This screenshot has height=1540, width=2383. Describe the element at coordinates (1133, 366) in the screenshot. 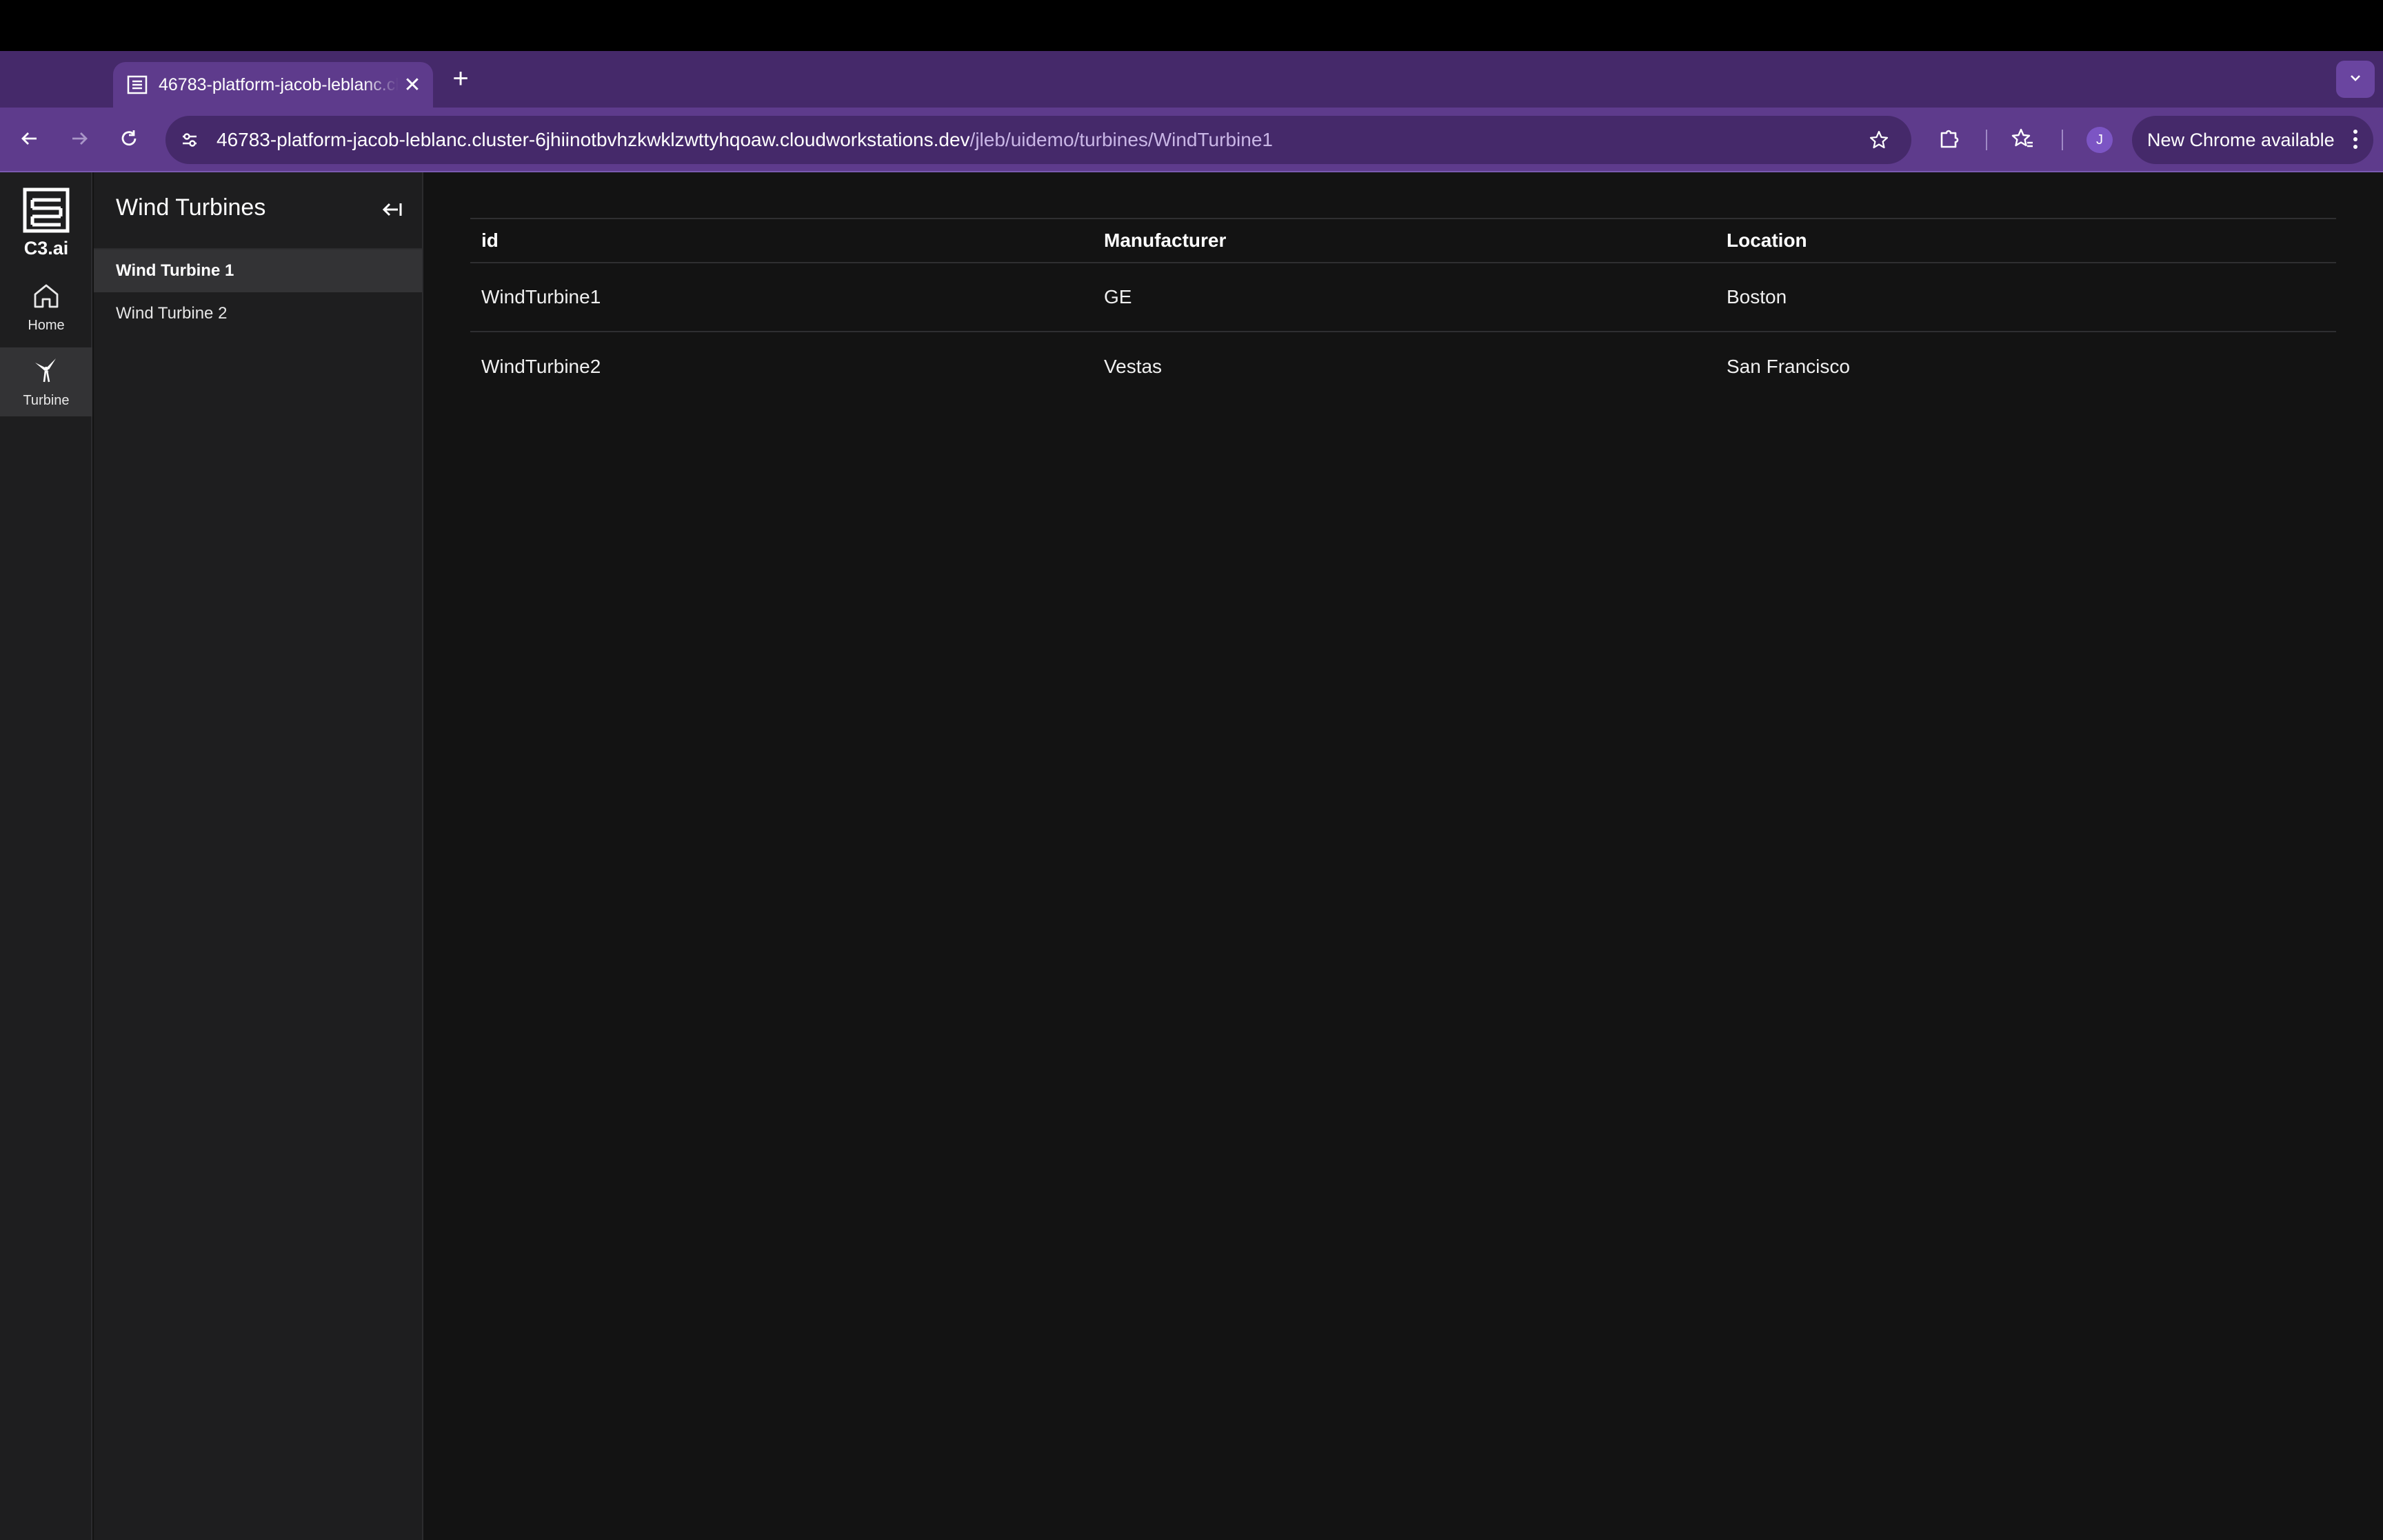

I see `cell-manufacturer: Vestas` at that location.